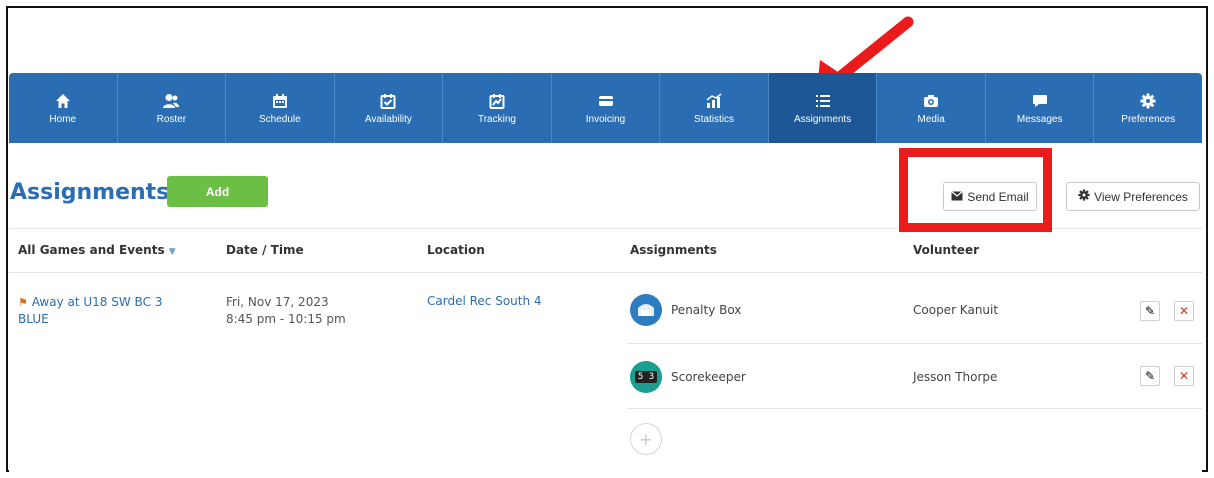 This screenshot has height=478, width=1214. I want to click on volunteer-2: Jesson Thorpe, so click(955, 377).